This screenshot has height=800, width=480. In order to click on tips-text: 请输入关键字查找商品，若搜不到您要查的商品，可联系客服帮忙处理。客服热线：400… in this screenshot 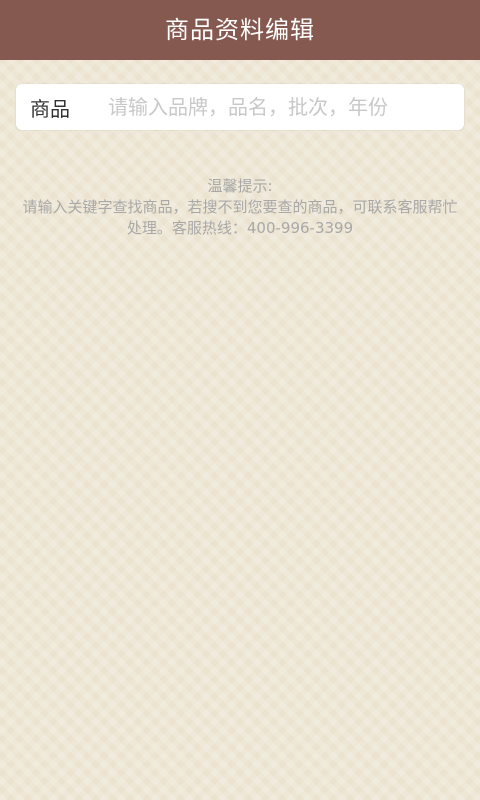, I will do `click(240, 217)`.